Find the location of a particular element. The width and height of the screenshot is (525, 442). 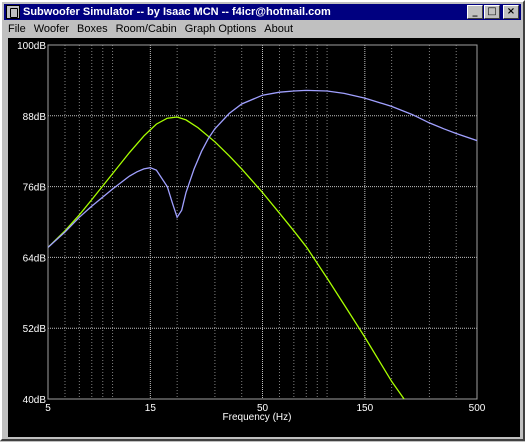

menu-about: About is located at coordinates (278, 29).